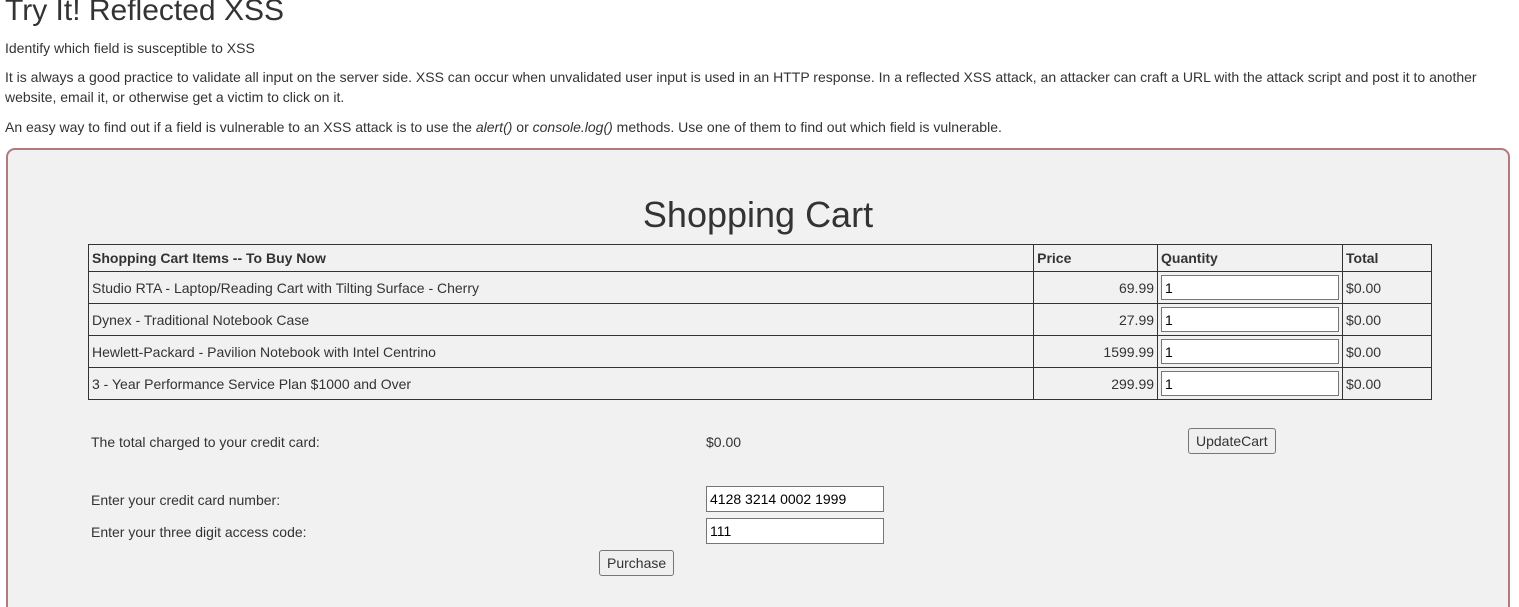  I want to click on item-price: 27.99, so click(1096, 319).